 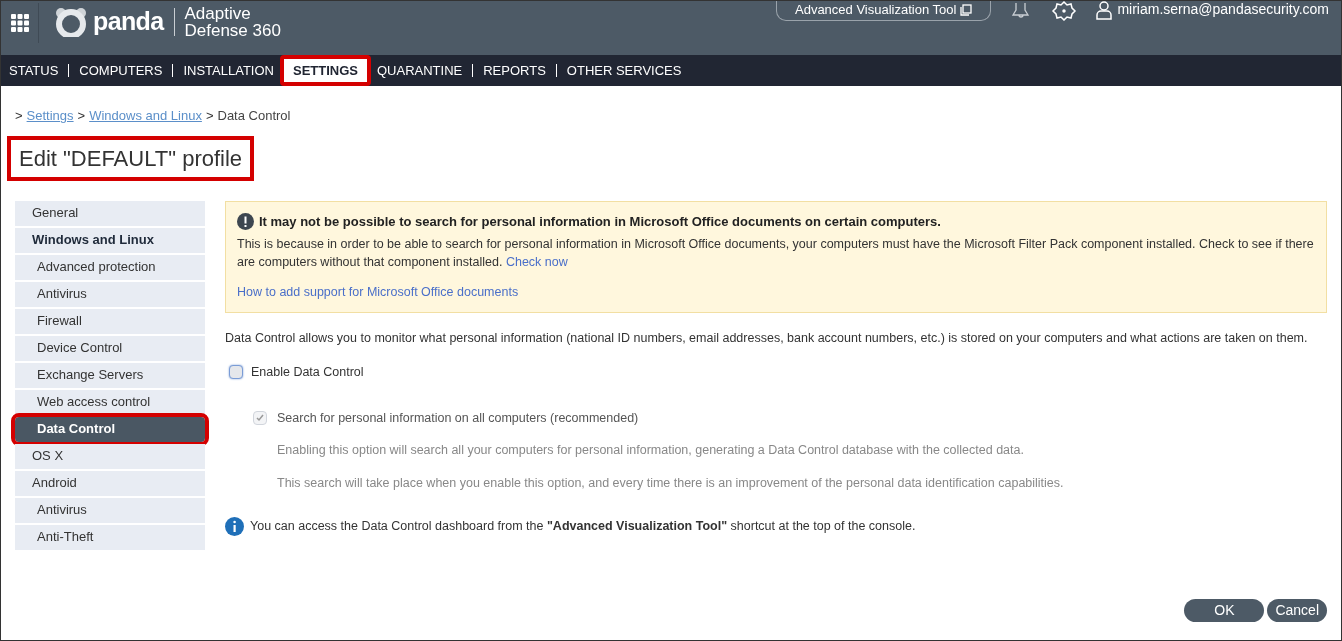 I want to click on warning-title: It may not be possible to search for personal information in Microsoft Office documents on certain computers., so click(x=600, y=221).